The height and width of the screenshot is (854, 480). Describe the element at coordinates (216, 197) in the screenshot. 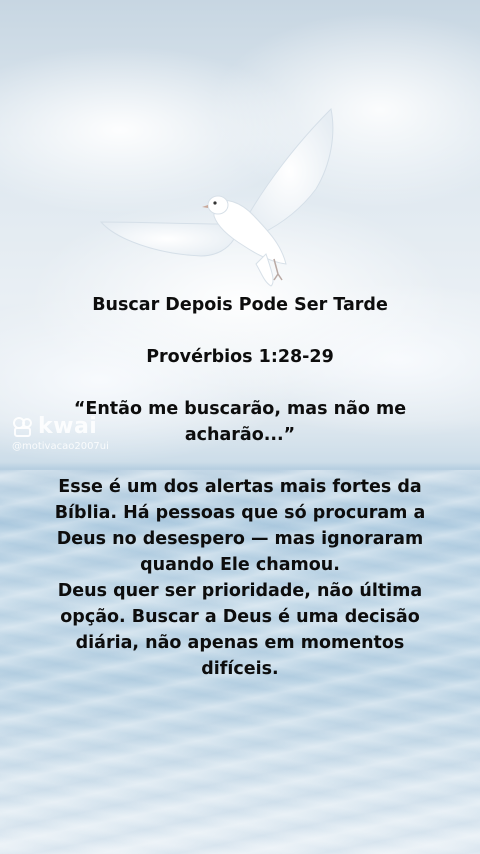

I see `dove-icon` at that location.